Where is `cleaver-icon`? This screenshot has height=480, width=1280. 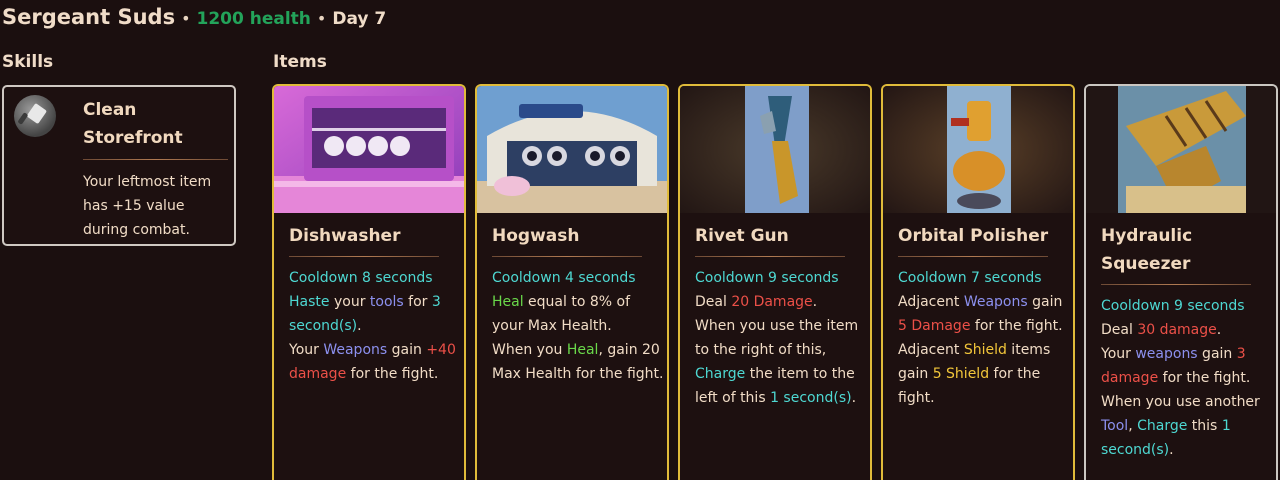 cleaver-icon is located at coordinates (35, 116).